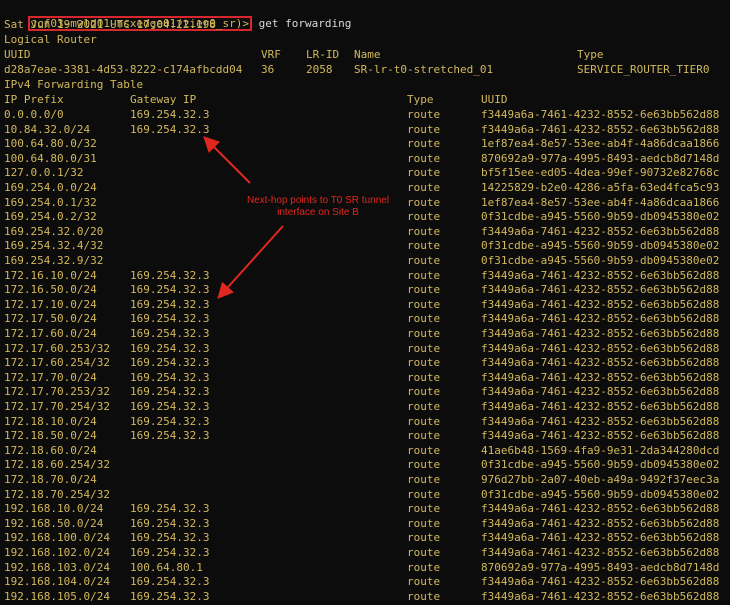 This screenshot has width=730, height=605. What do you see at coordinates (57, 494) in the screenshot?
I see `route-prefix: 172.18.70.254/32` at bounding box center [57, 494].